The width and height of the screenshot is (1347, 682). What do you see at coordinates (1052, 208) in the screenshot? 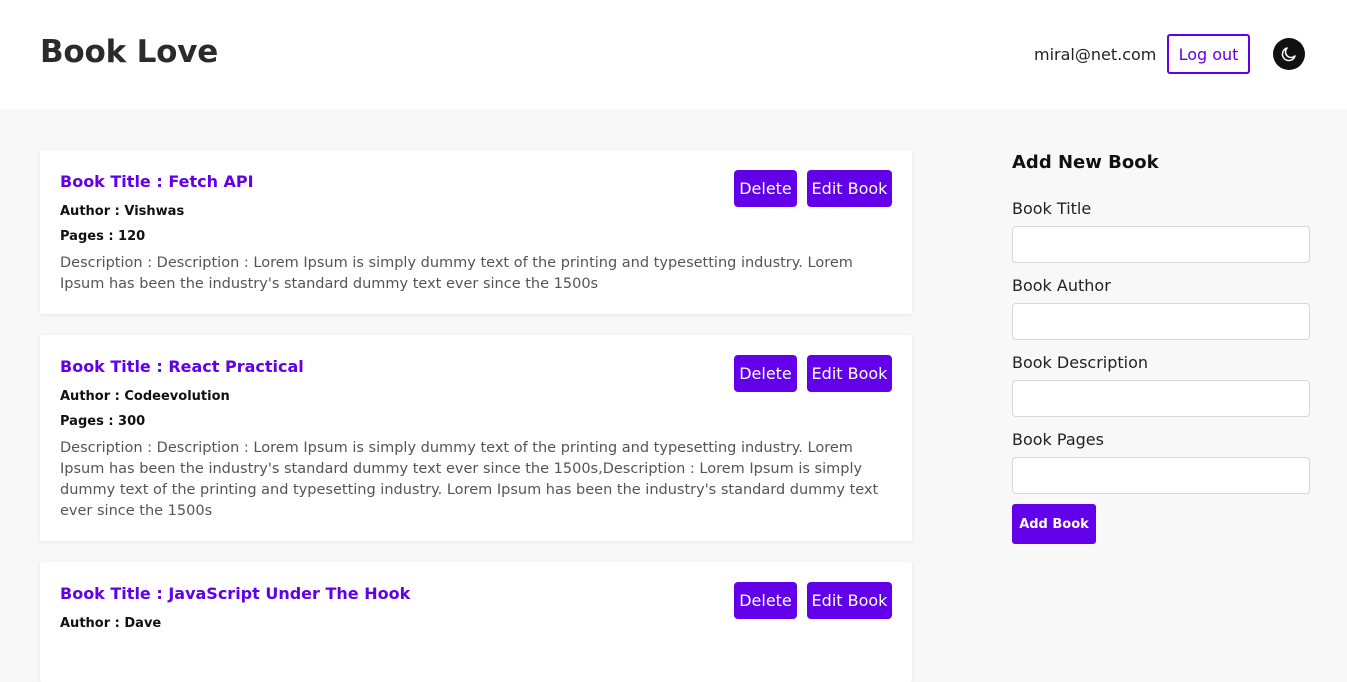
I see `book-title-label: Book Title` at bounding box center [1052, 208].